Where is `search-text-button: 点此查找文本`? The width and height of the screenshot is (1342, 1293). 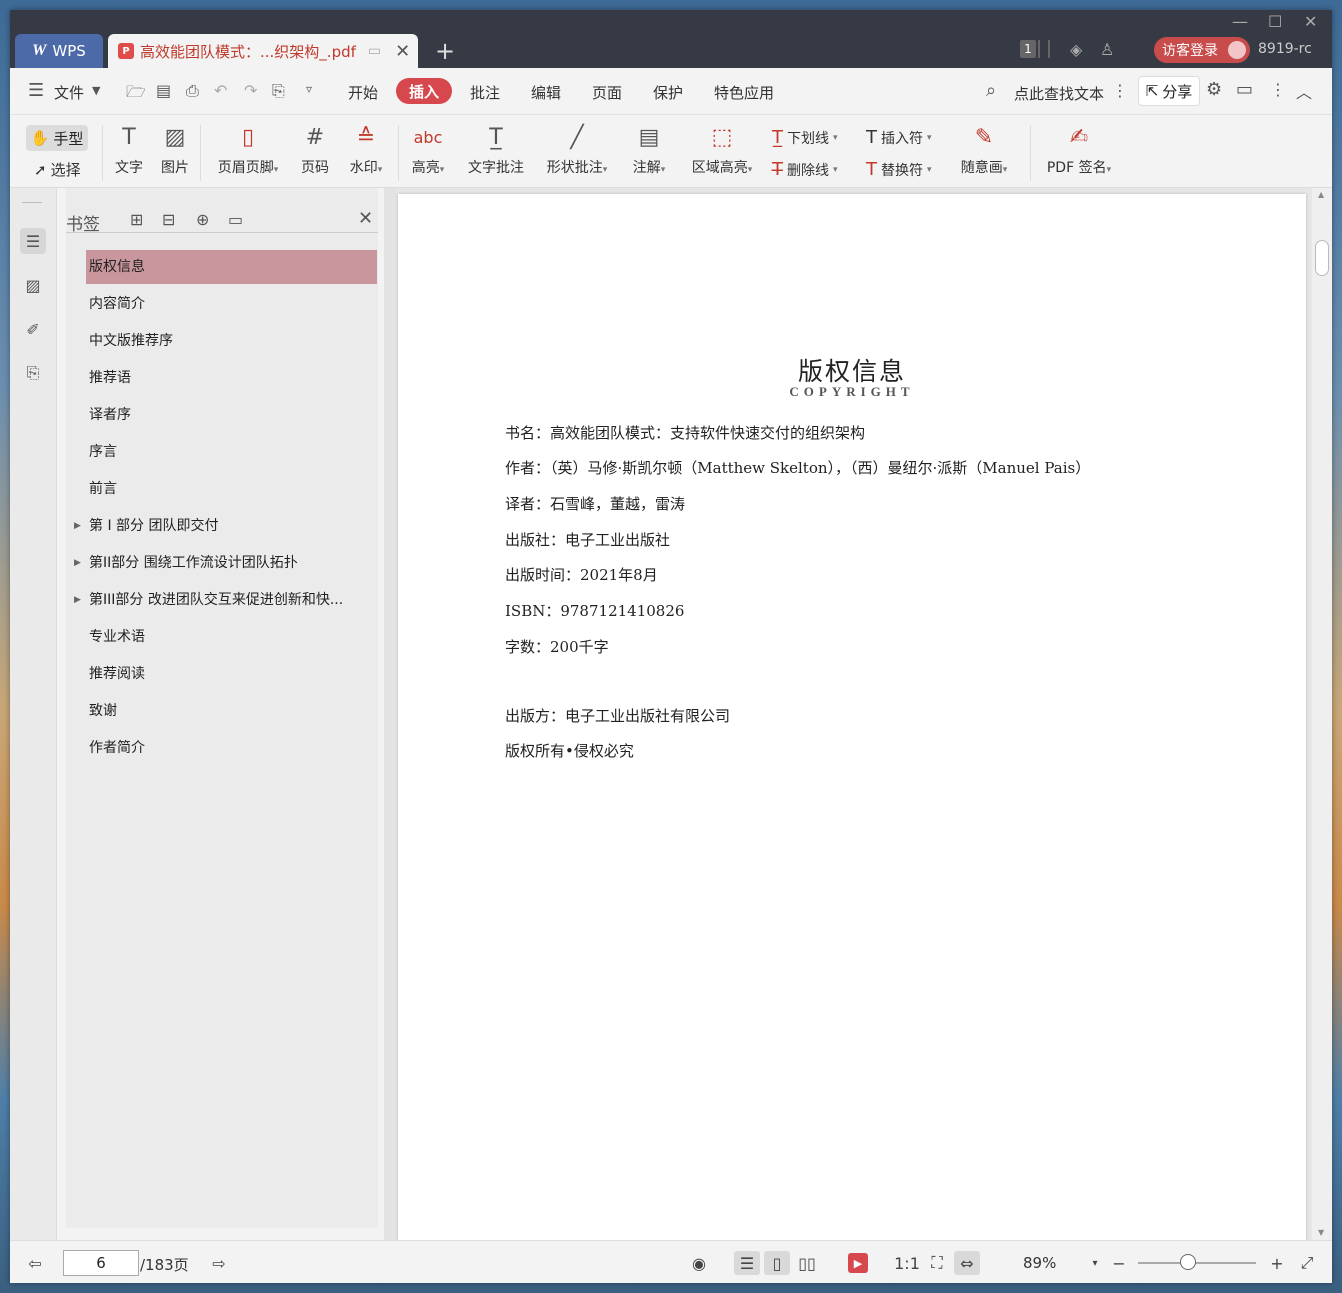 search-text-button: 点此查找文本 is located at coordinates (1059, 93).